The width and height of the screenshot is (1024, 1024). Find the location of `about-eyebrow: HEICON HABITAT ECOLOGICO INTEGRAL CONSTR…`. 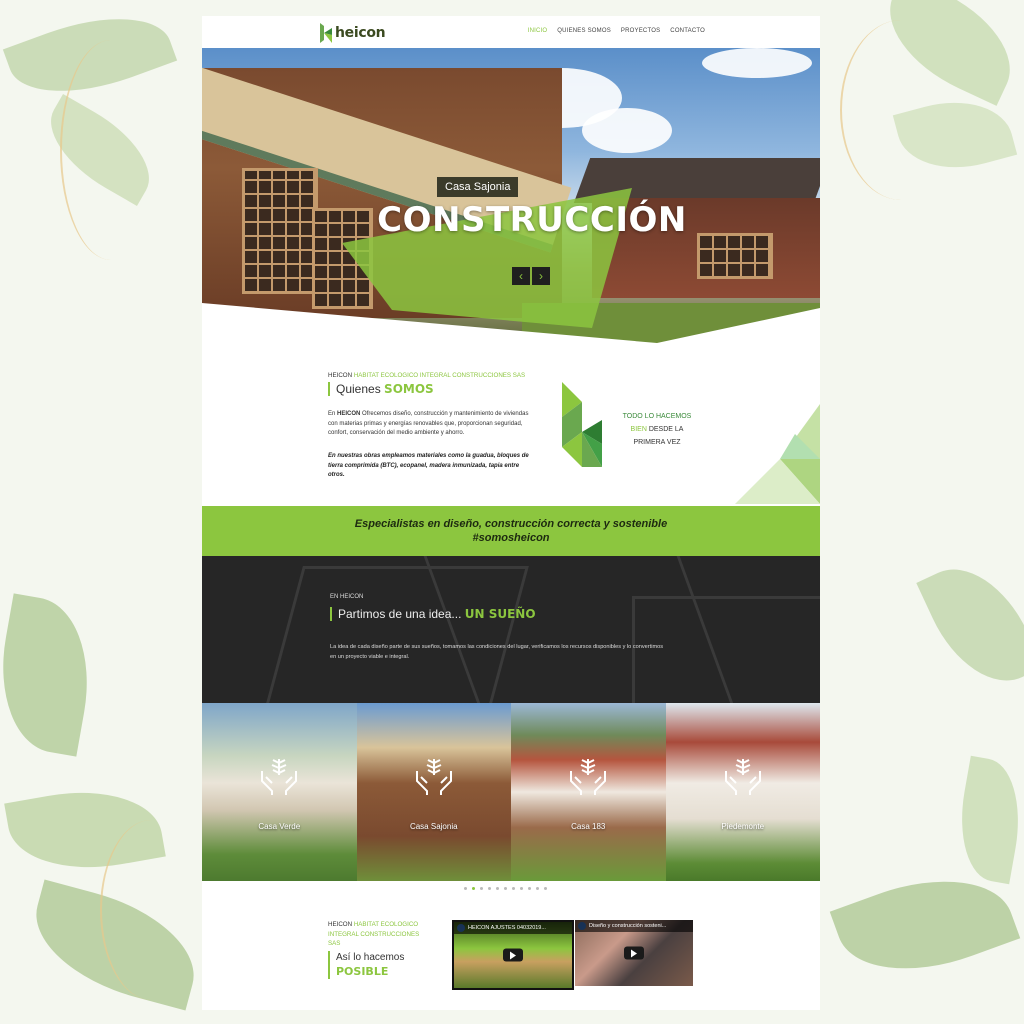

about-eyebrow: HEICON HABITAT ECOLOGICO INTEGRAL CONSTR… is located at coordinates (426, 375).